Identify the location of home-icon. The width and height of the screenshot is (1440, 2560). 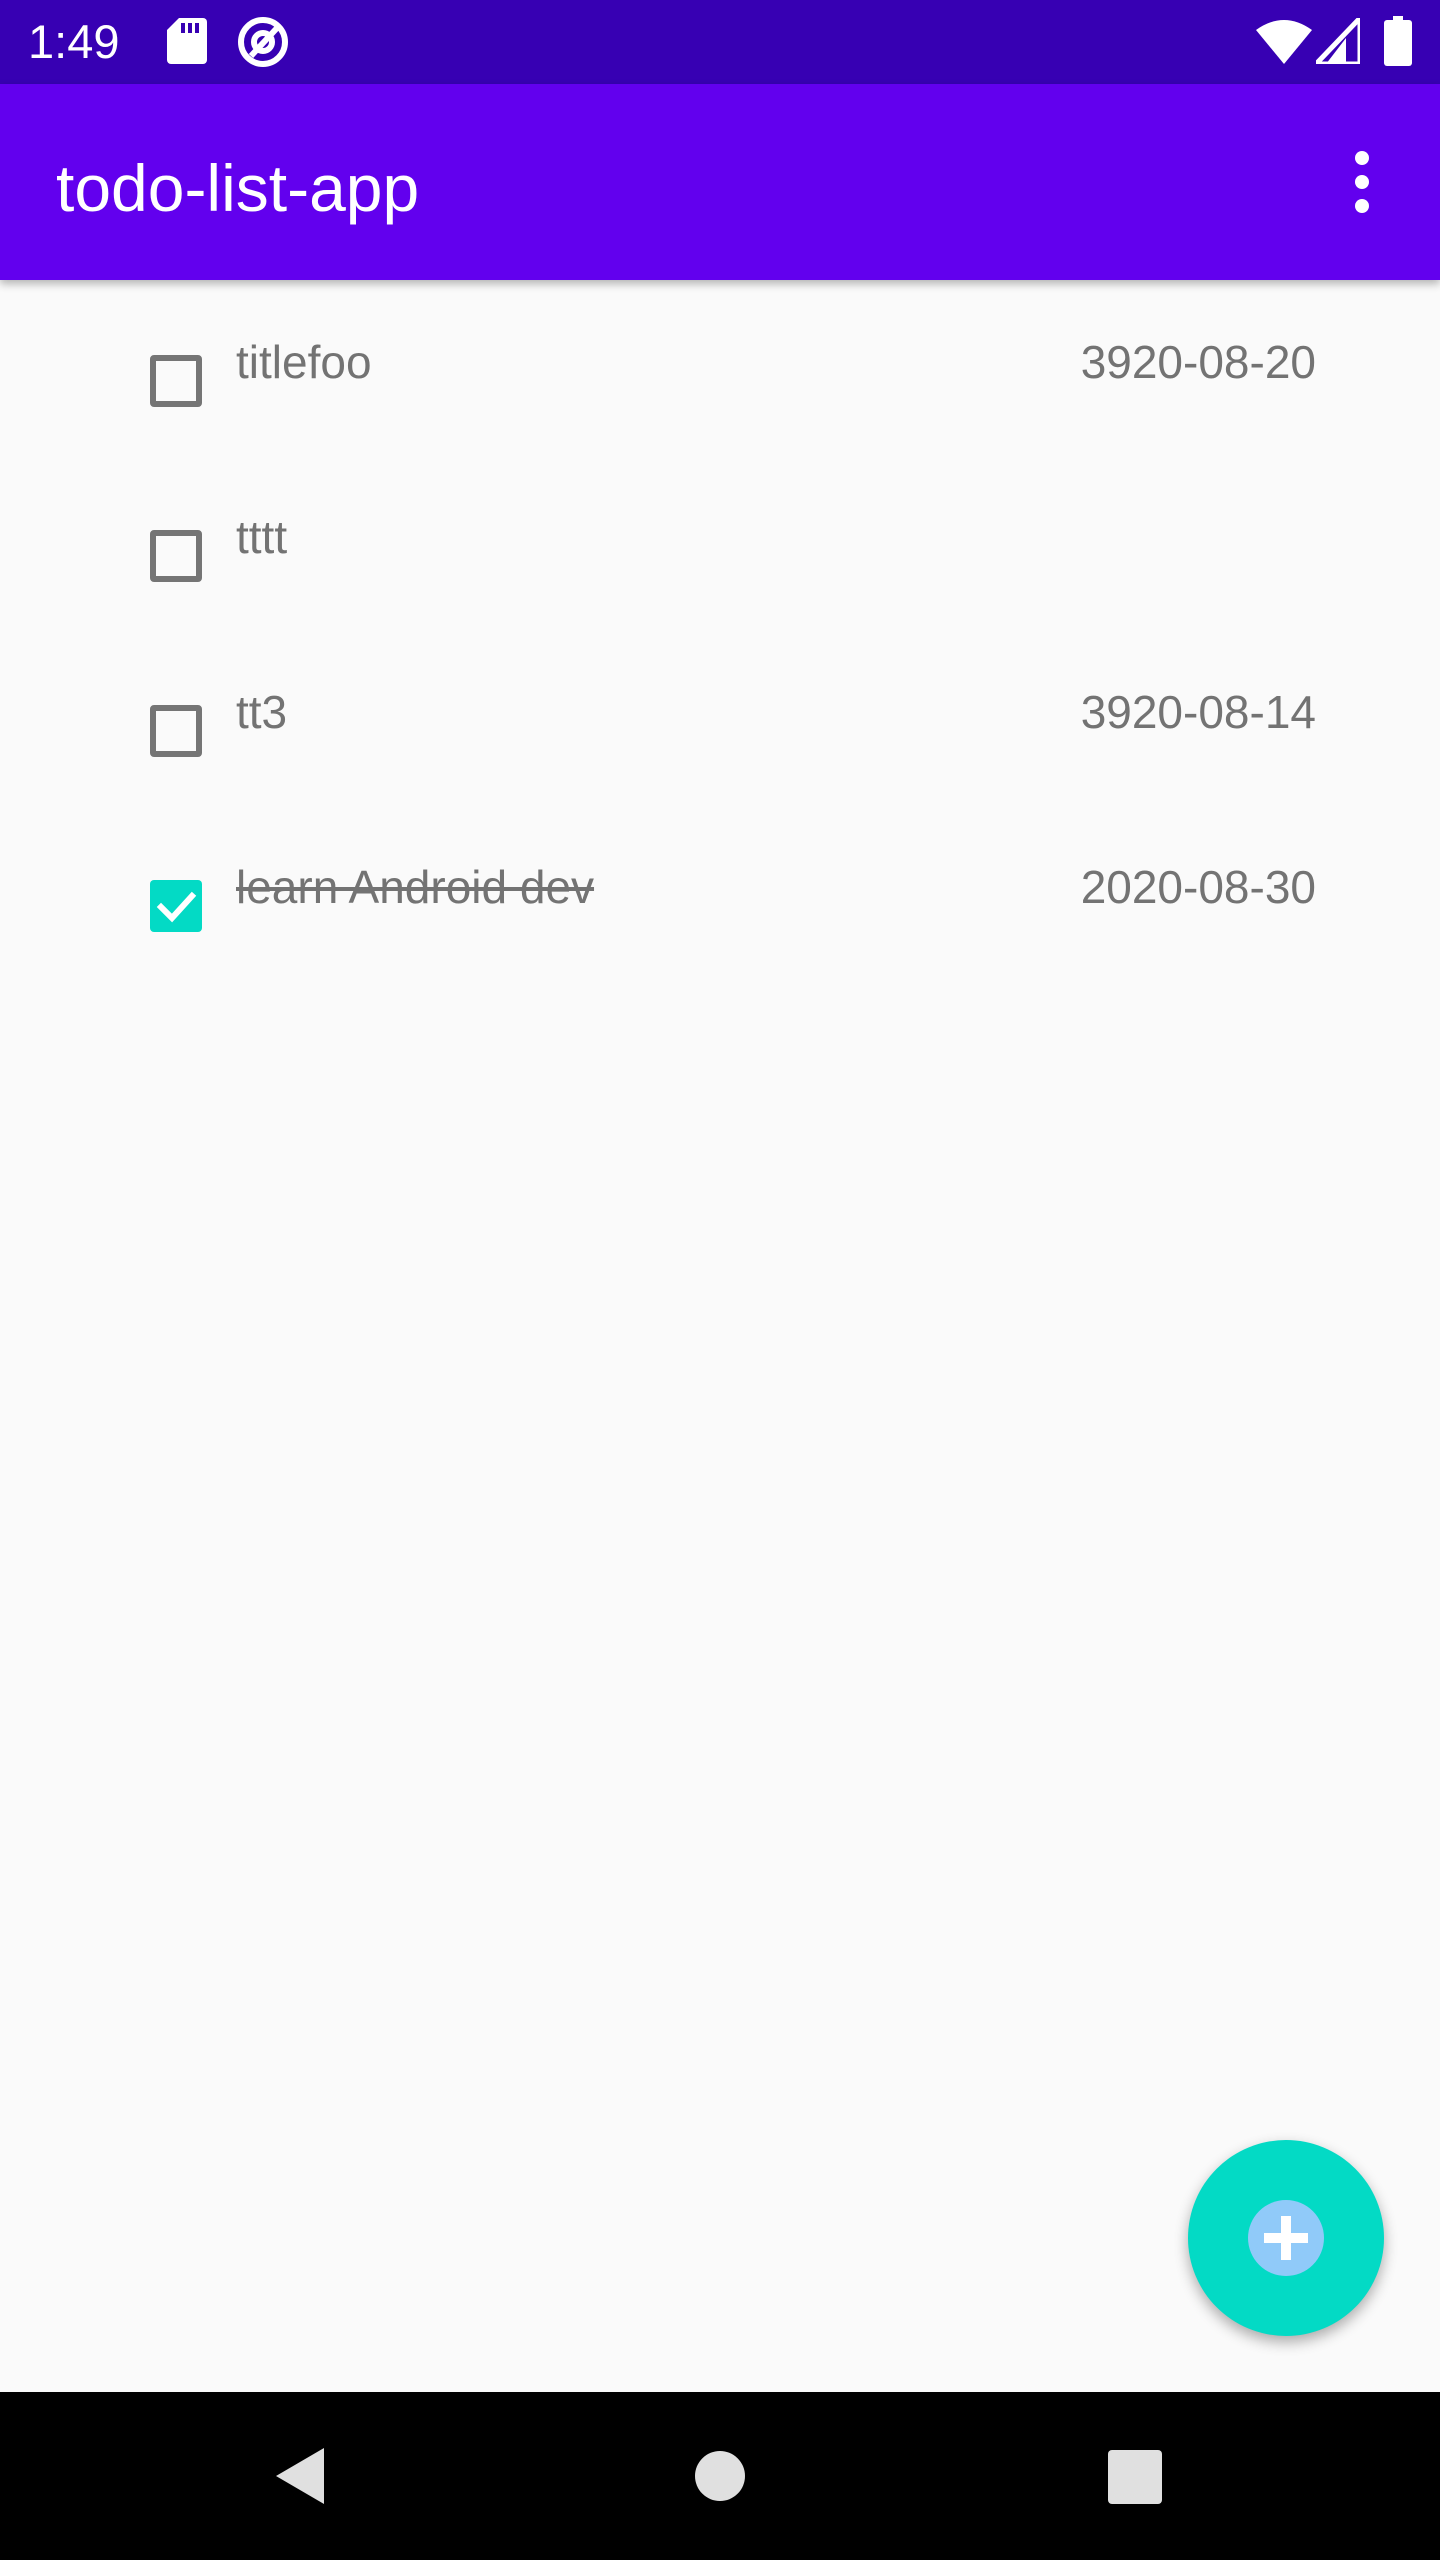
(720, 2476).